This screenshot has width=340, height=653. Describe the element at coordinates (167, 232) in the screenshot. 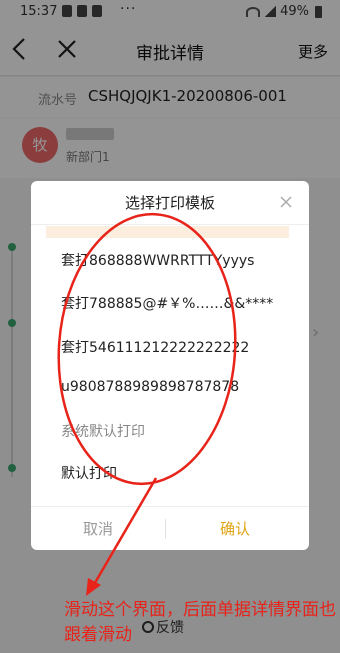

I see `selection-highlight` at that location.